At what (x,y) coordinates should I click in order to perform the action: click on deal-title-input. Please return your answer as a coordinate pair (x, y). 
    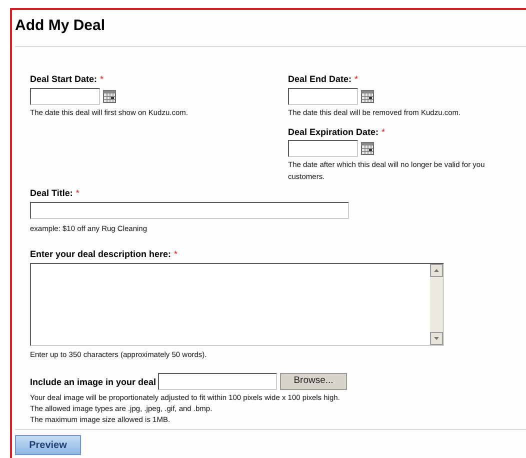
    Looking at the image, I should click on (189, 210).